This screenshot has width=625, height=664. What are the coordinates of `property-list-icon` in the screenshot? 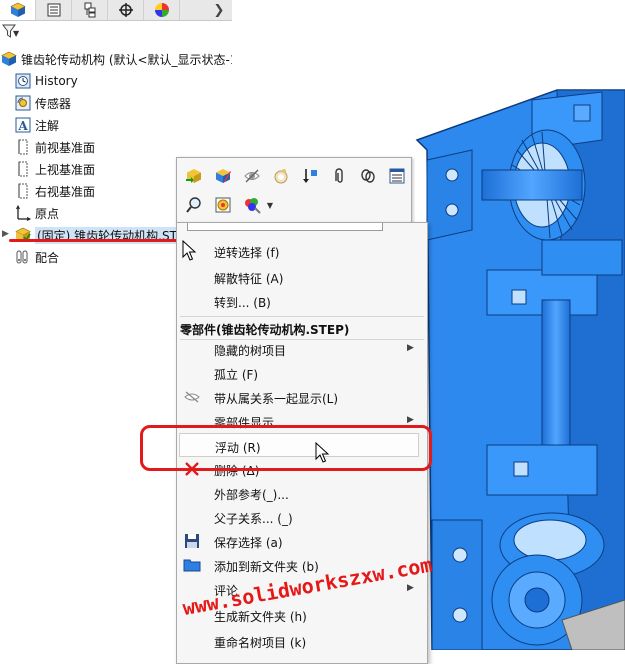 It's located at (53, 10).